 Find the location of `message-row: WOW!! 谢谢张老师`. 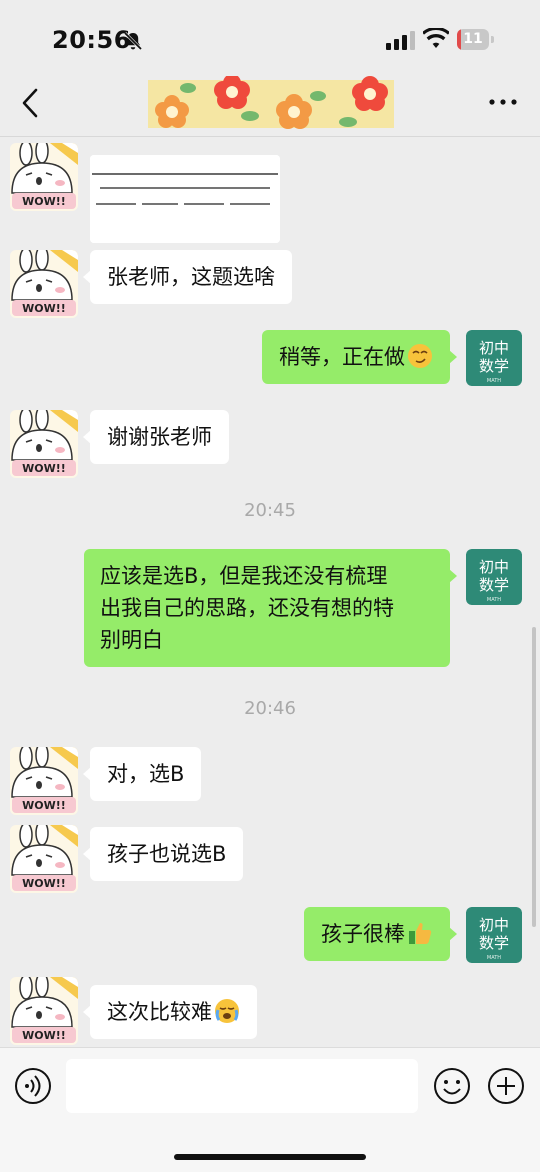

message-row: WOW!! 谢谢张老师 is located at coordinates (270, 447).